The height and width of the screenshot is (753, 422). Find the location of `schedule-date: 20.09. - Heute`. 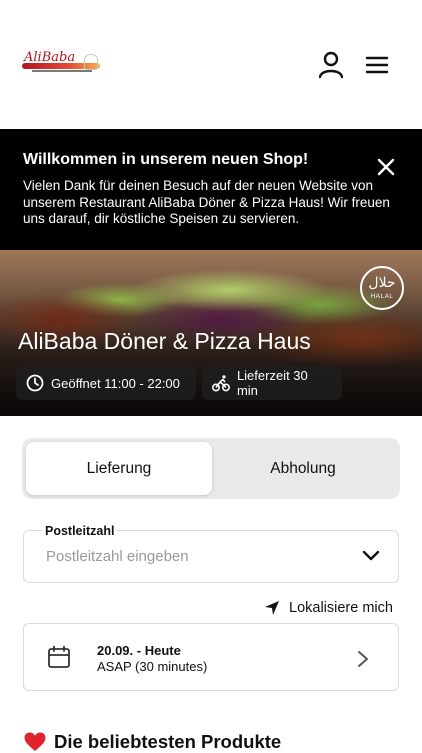

schedule-date: 20.09. - Heute is located at coordinates (139, 650).